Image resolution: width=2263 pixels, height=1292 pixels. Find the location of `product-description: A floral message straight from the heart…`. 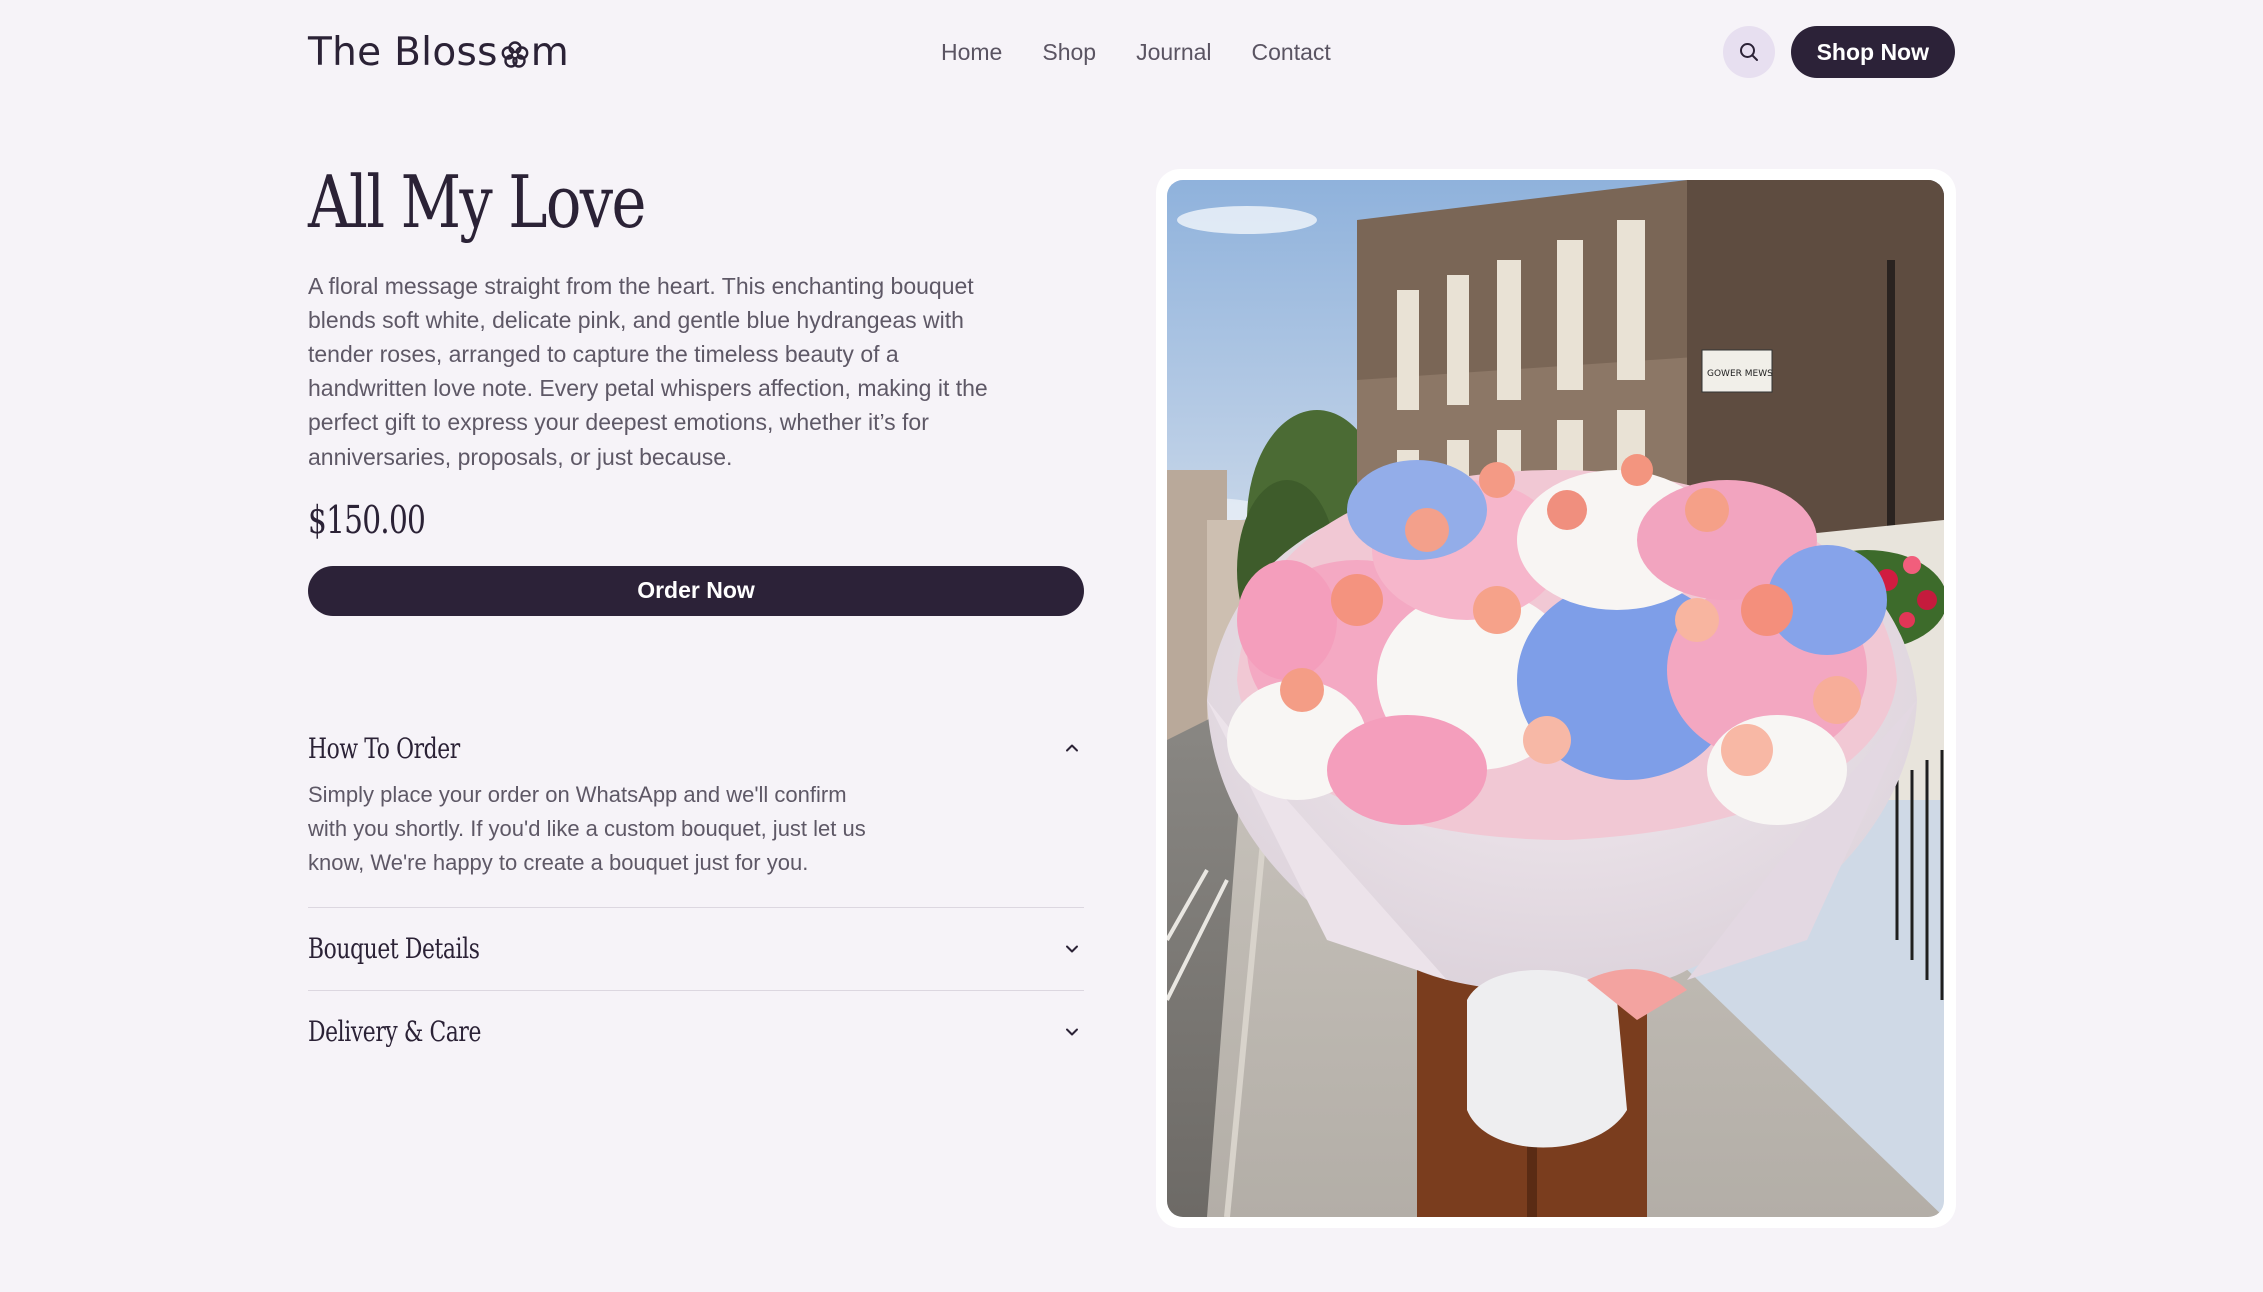

product-description: A floral message straight from the heart… is located at coordinates (648, 371).